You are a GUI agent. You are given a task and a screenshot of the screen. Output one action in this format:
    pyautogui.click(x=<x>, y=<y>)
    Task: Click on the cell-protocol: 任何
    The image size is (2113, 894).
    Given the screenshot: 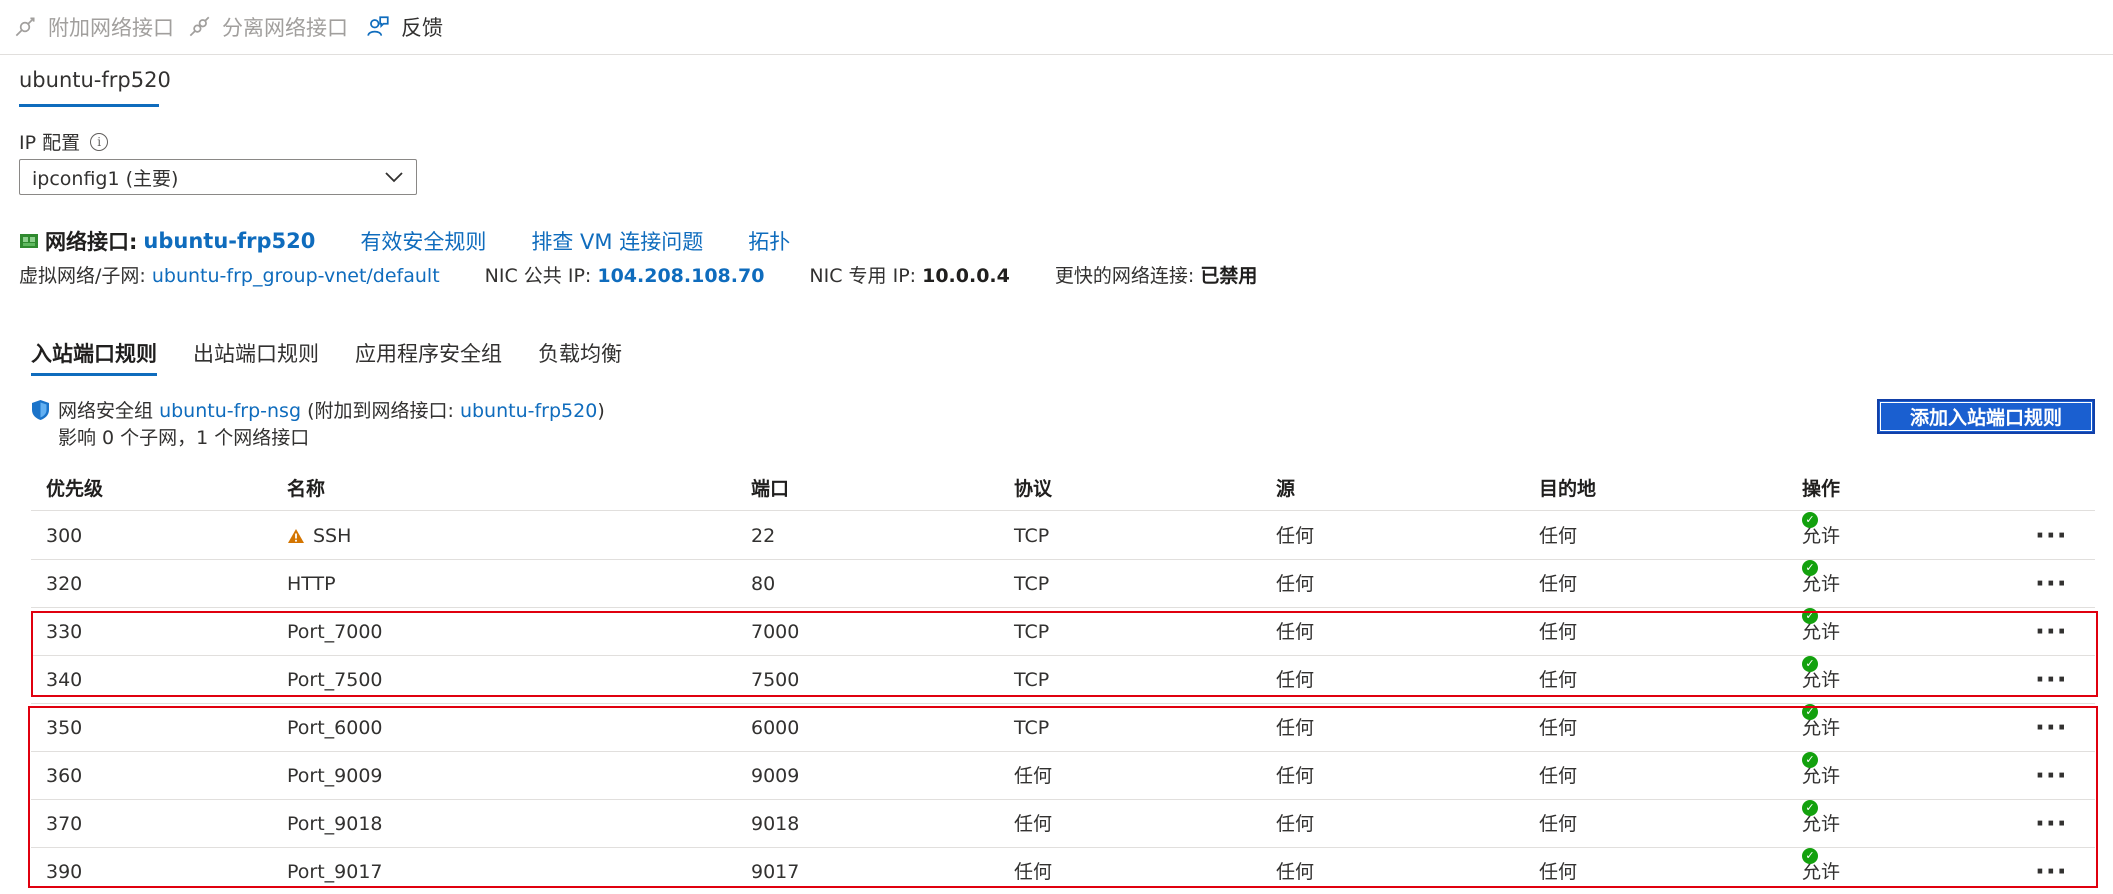 What is the action you would take?
    pyautogui.click(x=1033, y=776)
    